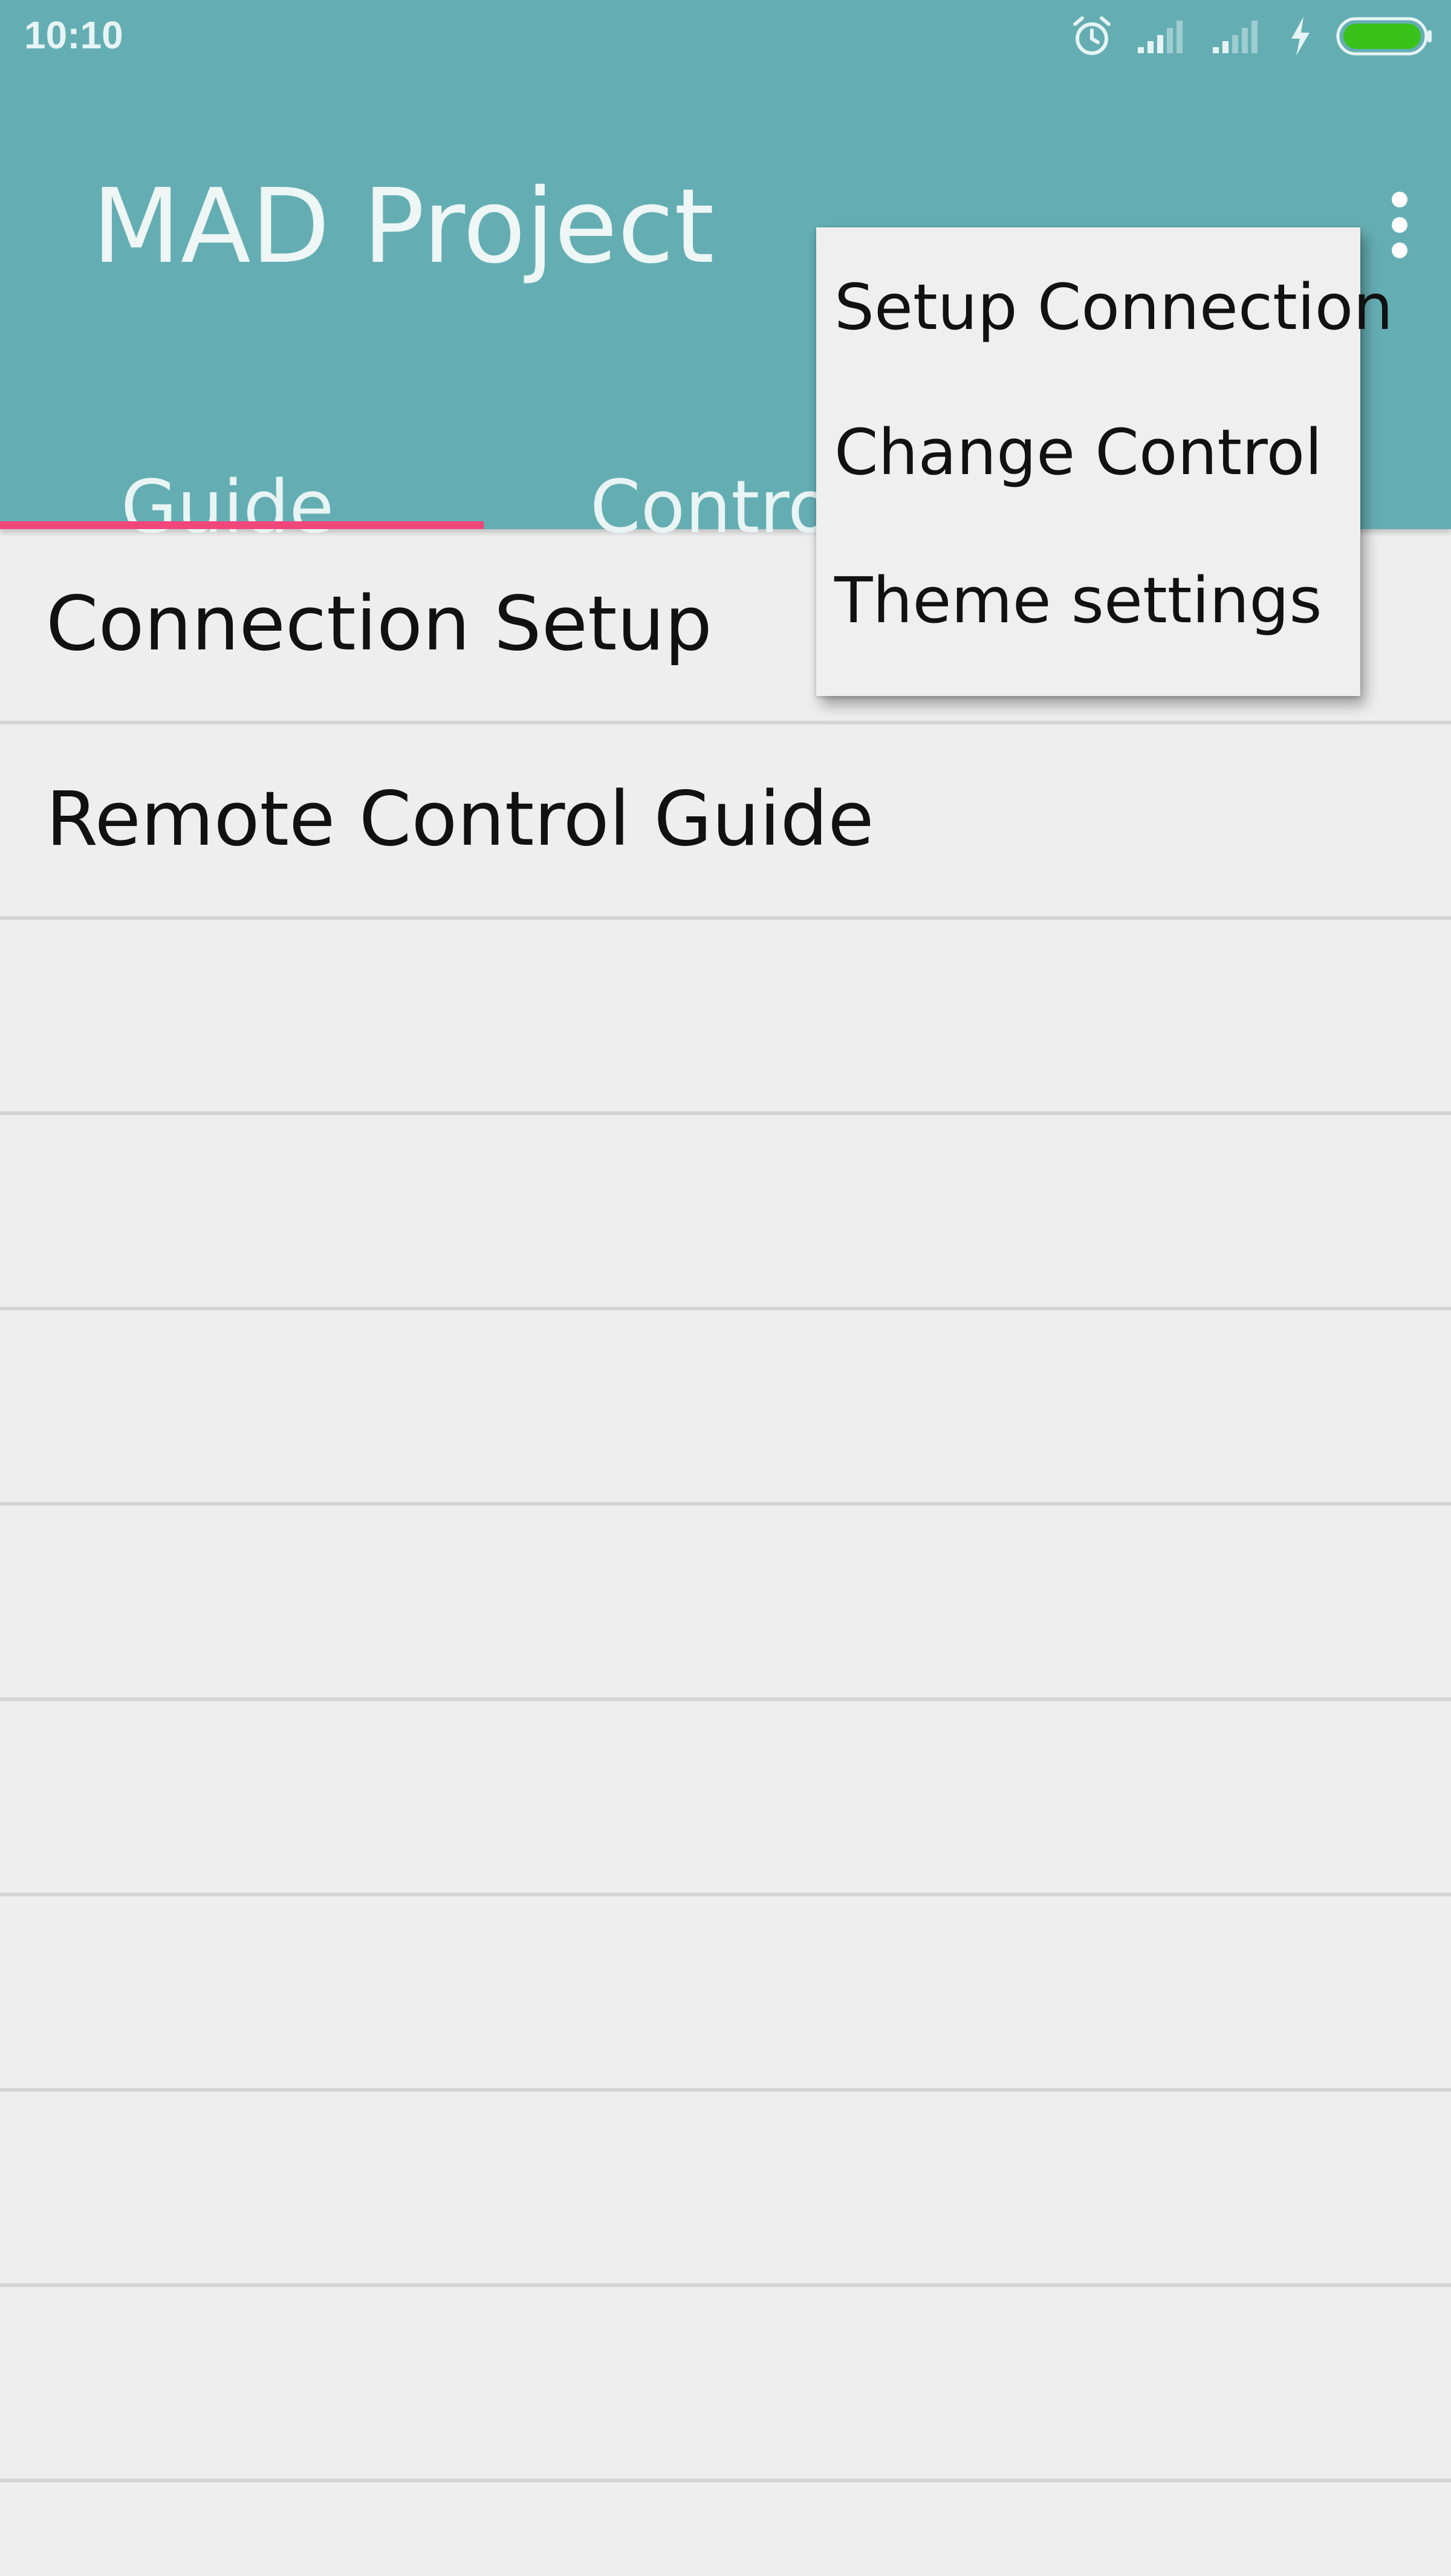  What do you see at coordinates (73, 35) in the screenshot?
I see `status-time: 10:10` at bounding box center [73, 35].